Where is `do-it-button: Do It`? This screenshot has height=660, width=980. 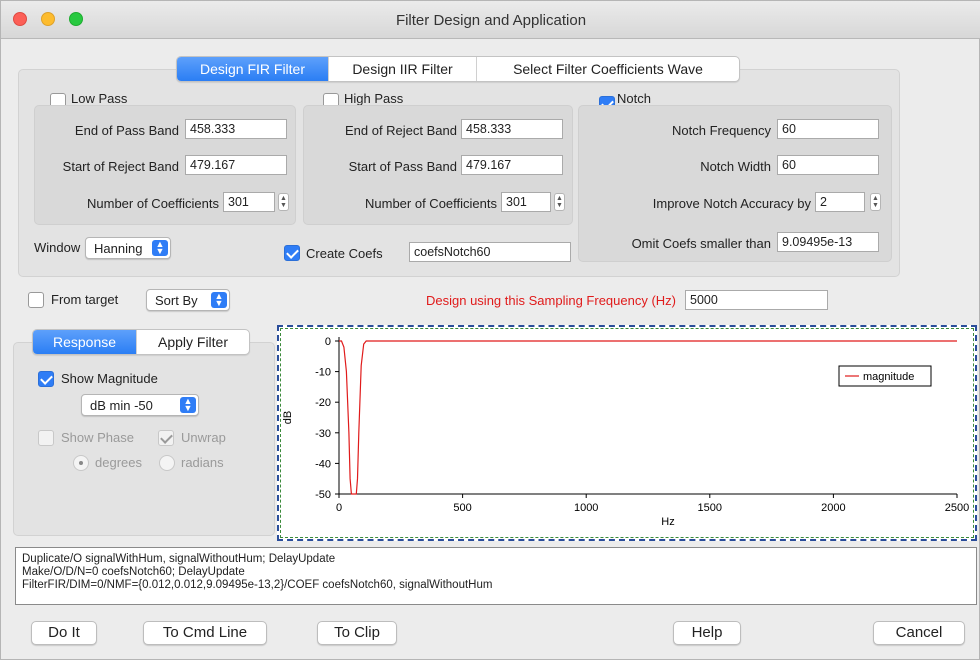 do-it-button: Do It is located at coordinates (64, 633).